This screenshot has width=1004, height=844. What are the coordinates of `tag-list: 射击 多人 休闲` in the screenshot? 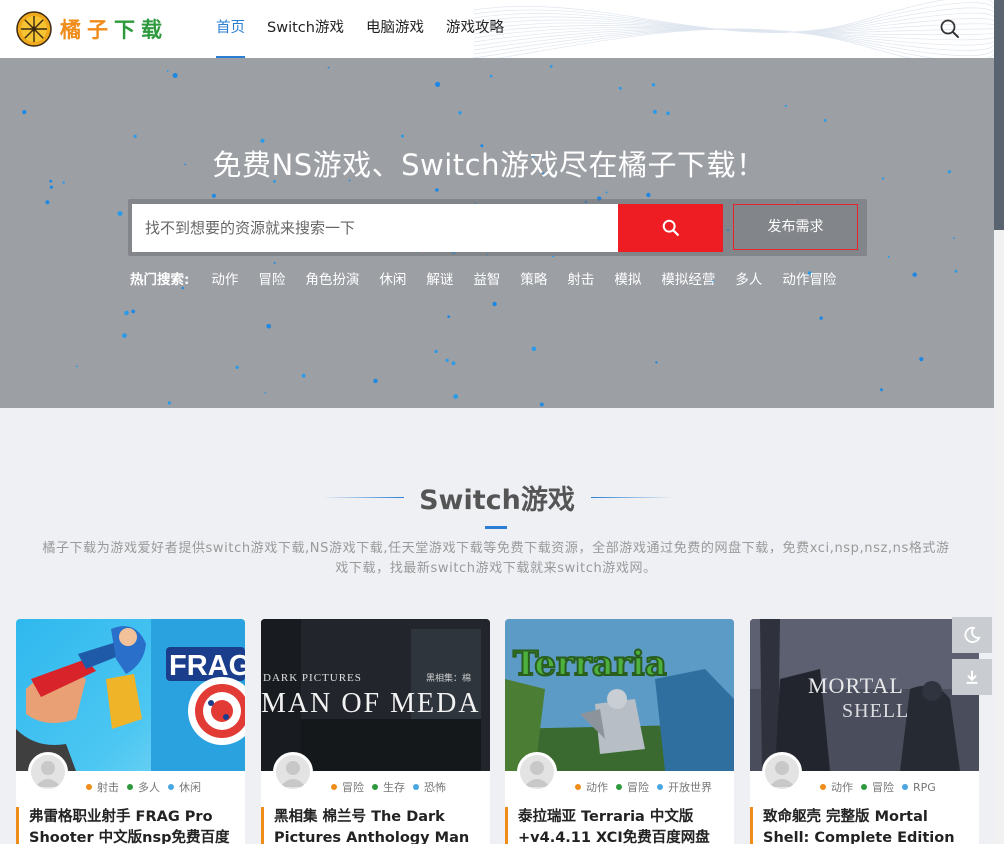 It's located at (147, 787).